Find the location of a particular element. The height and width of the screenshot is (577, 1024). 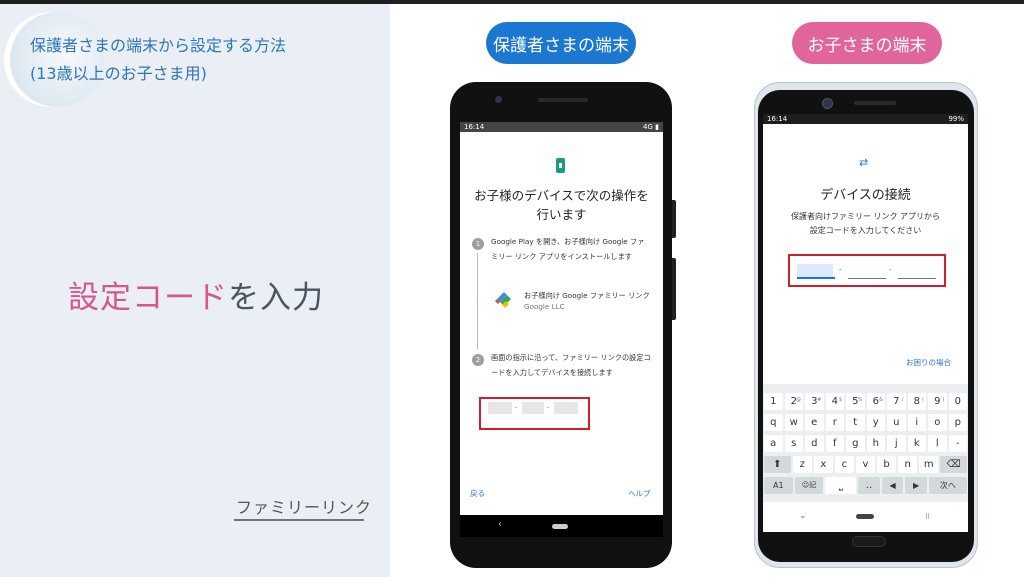

brand-underline is located at coordinates (299, 520).